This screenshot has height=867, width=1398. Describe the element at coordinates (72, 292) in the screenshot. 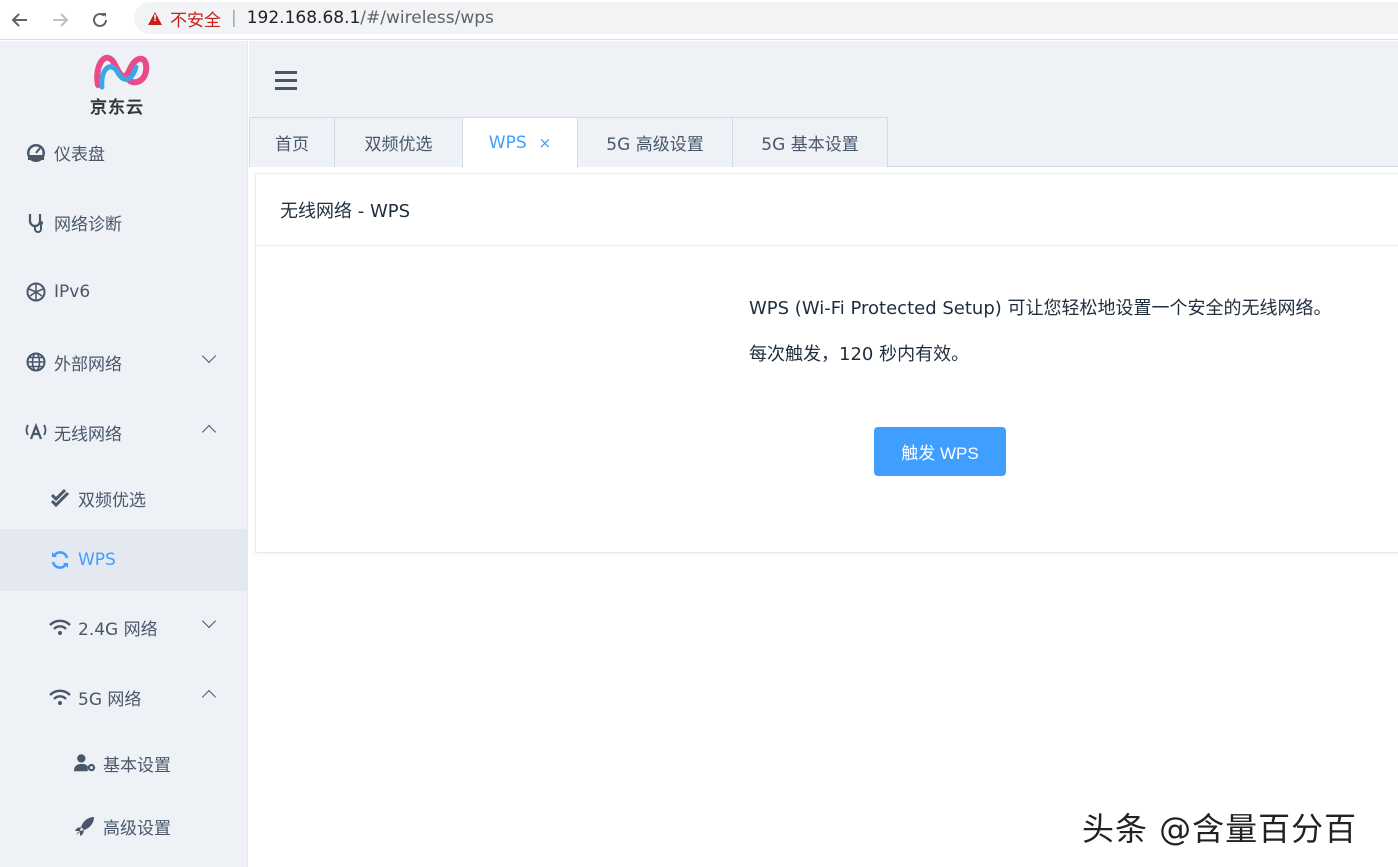

I see `sidebar-item-label: IPv6` at that location.